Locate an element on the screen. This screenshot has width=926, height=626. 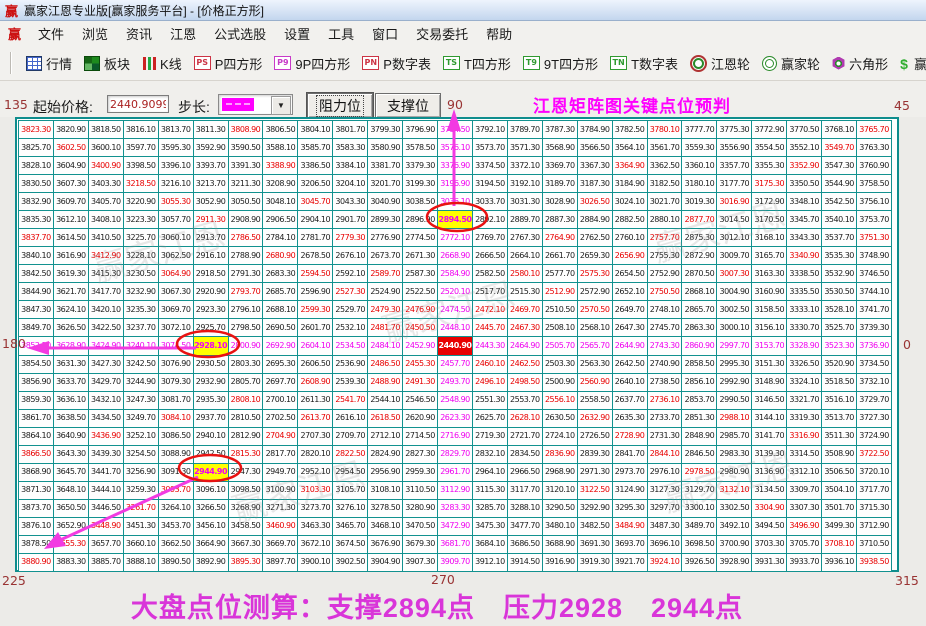
matrix-cell: 3139.30 is located at coordinates (770, 454).